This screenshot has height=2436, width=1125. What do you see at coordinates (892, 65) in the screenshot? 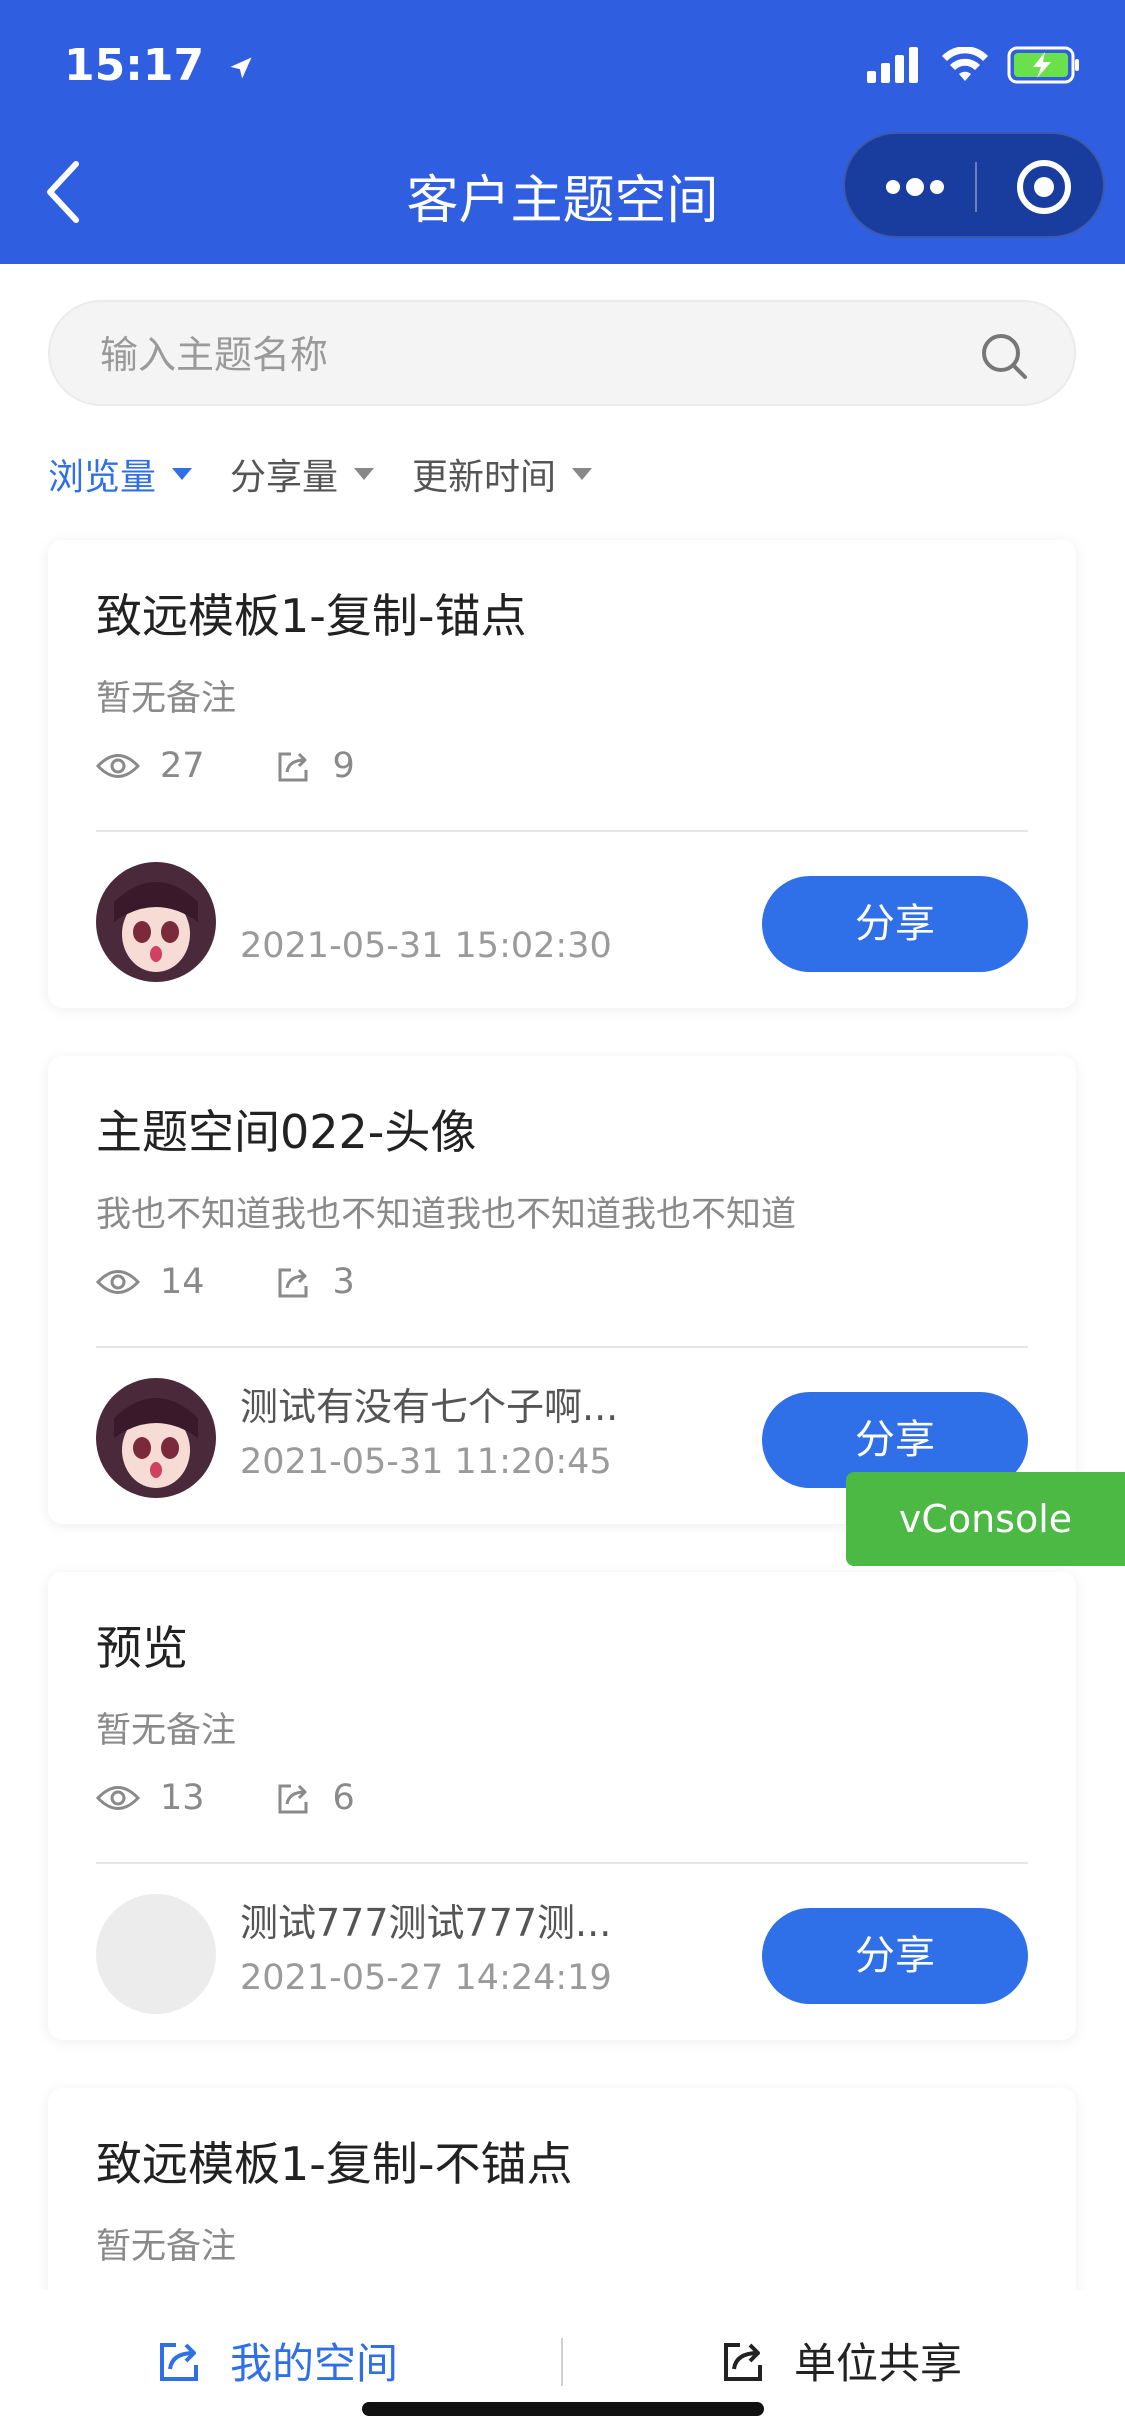
I see `signal-icon` at bounding box center [892, 65].